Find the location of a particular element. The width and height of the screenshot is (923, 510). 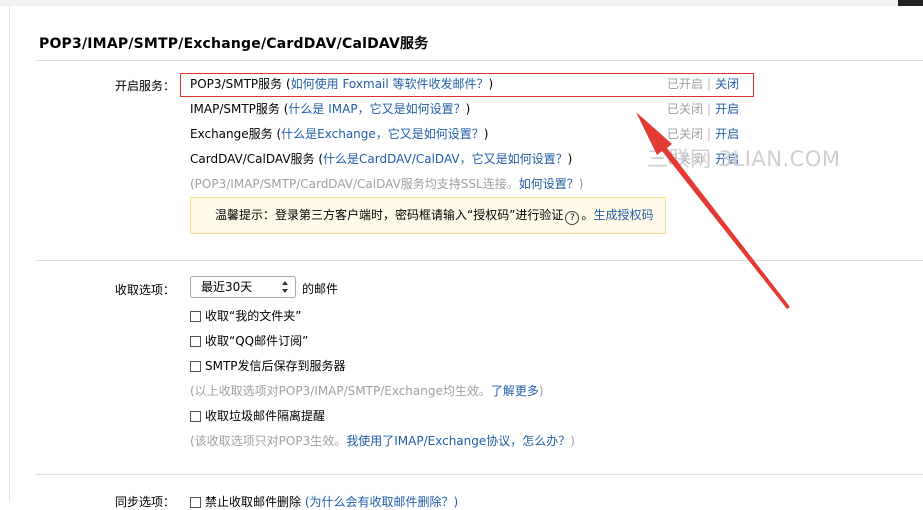

red-arrow-annotation is located at coordinates (713, 210).